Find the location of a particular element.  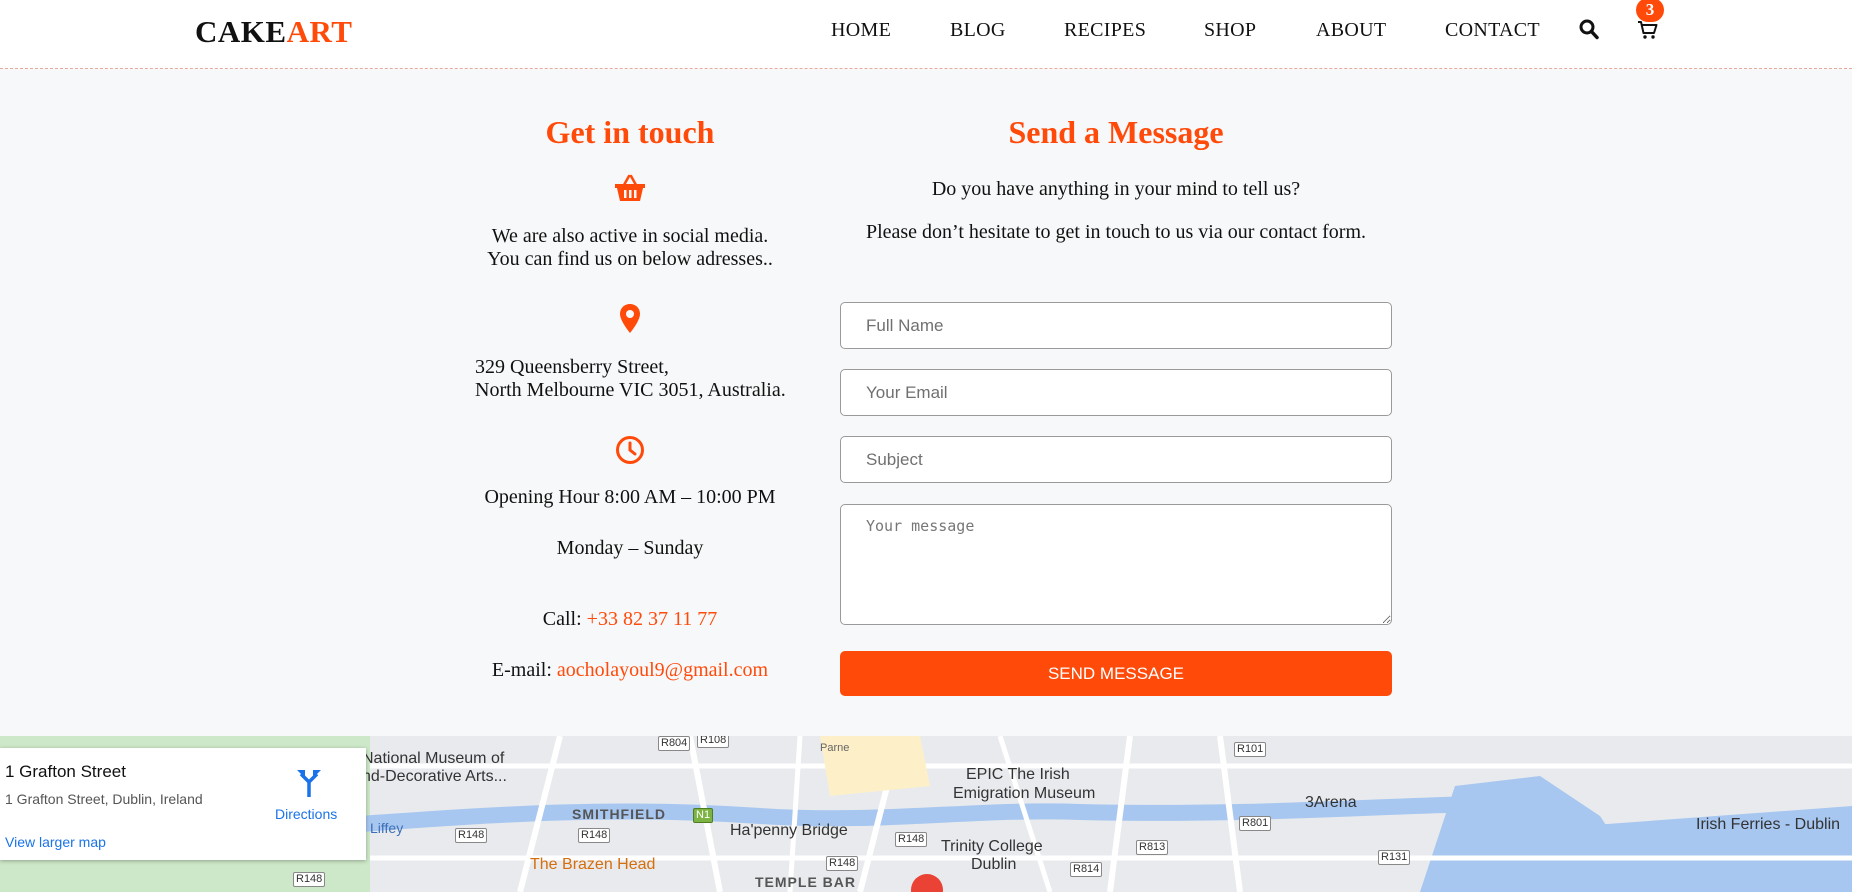

map-label-epic-2: Emigration Museum is located at coordinates (1024, 793).